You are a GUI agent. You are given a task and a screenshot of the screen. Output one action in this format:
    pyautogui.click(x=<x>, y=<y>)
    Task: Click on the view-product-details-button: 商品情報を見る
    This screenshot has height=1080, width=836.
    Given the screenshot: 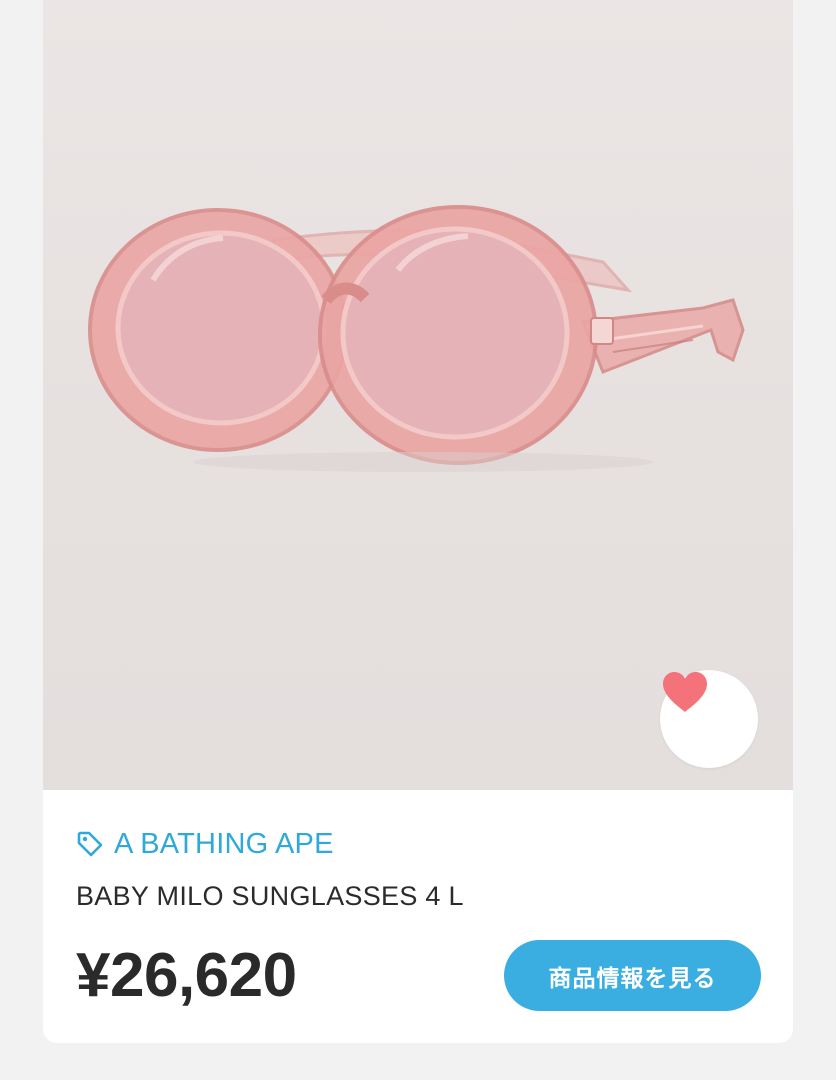 What is the action you would take?
    pyautogui.click(x=632, y=975)
    